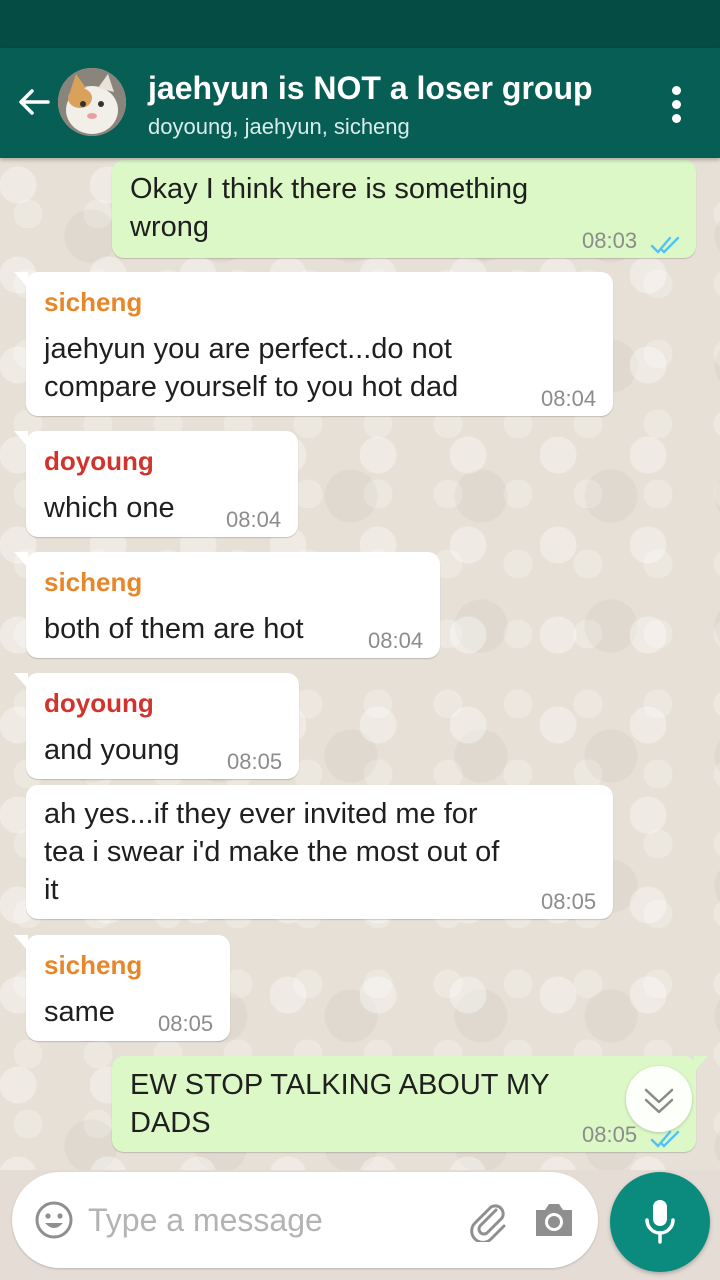 The width and height of the screenshot is (720, 1280). Describe the element at coordinates (227, 605) in the screenshot. I see `message-bubble-incoming: sicheng both of them are hot 08:04` at that location.